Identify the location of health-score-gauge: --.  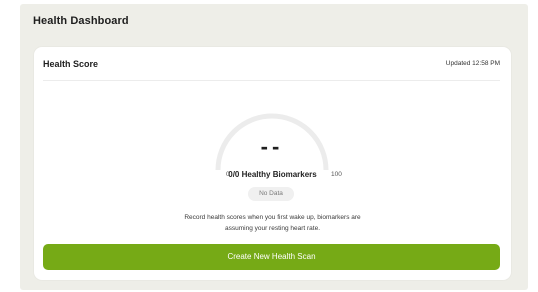
(272, 138).